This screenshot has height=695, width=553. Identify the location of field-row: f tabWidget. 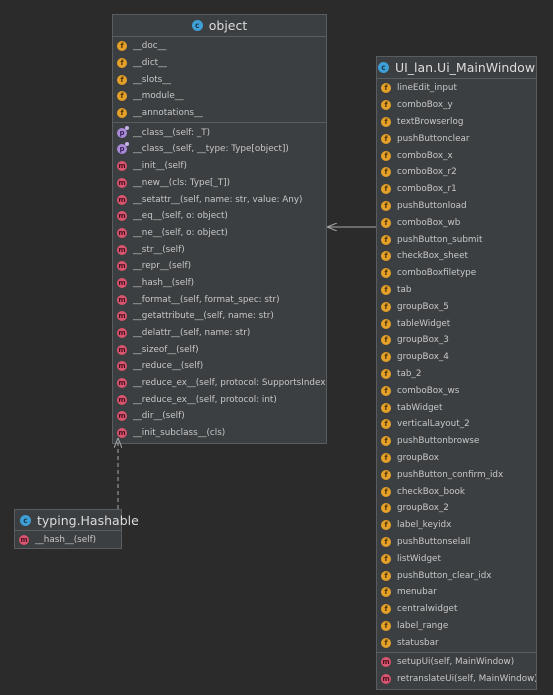
(456, 407).